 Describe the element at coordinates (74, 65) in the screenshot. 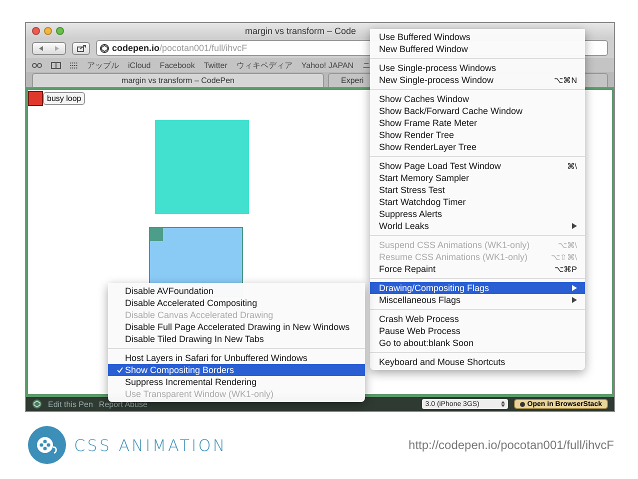

I see `grid-icon` at that location.